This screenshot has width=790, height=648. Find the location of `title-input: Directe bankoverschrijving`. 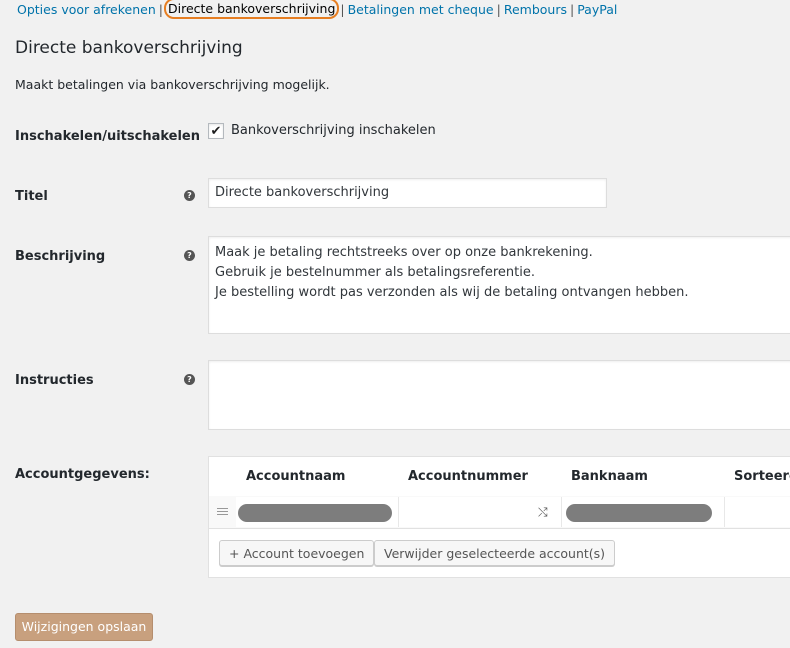

title-input: Directe bankoverschrijving is located at coordinates (407, 193).